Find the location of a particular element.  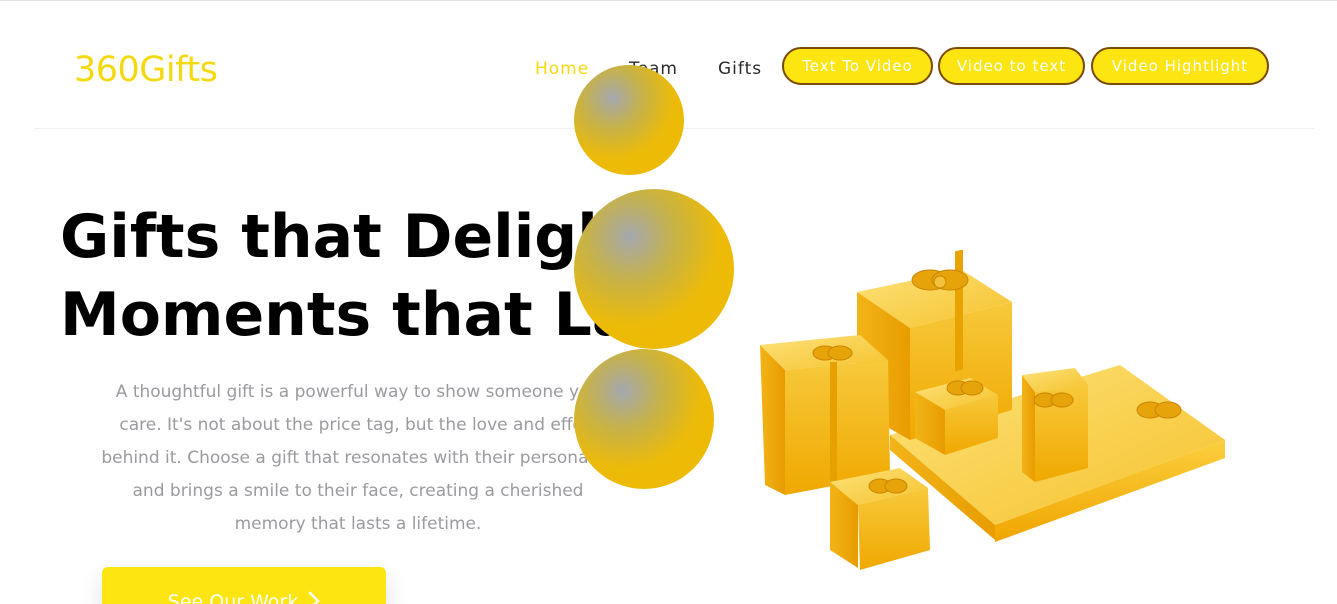

site-logo: 360Gifts is located at coordinates (146, 70).